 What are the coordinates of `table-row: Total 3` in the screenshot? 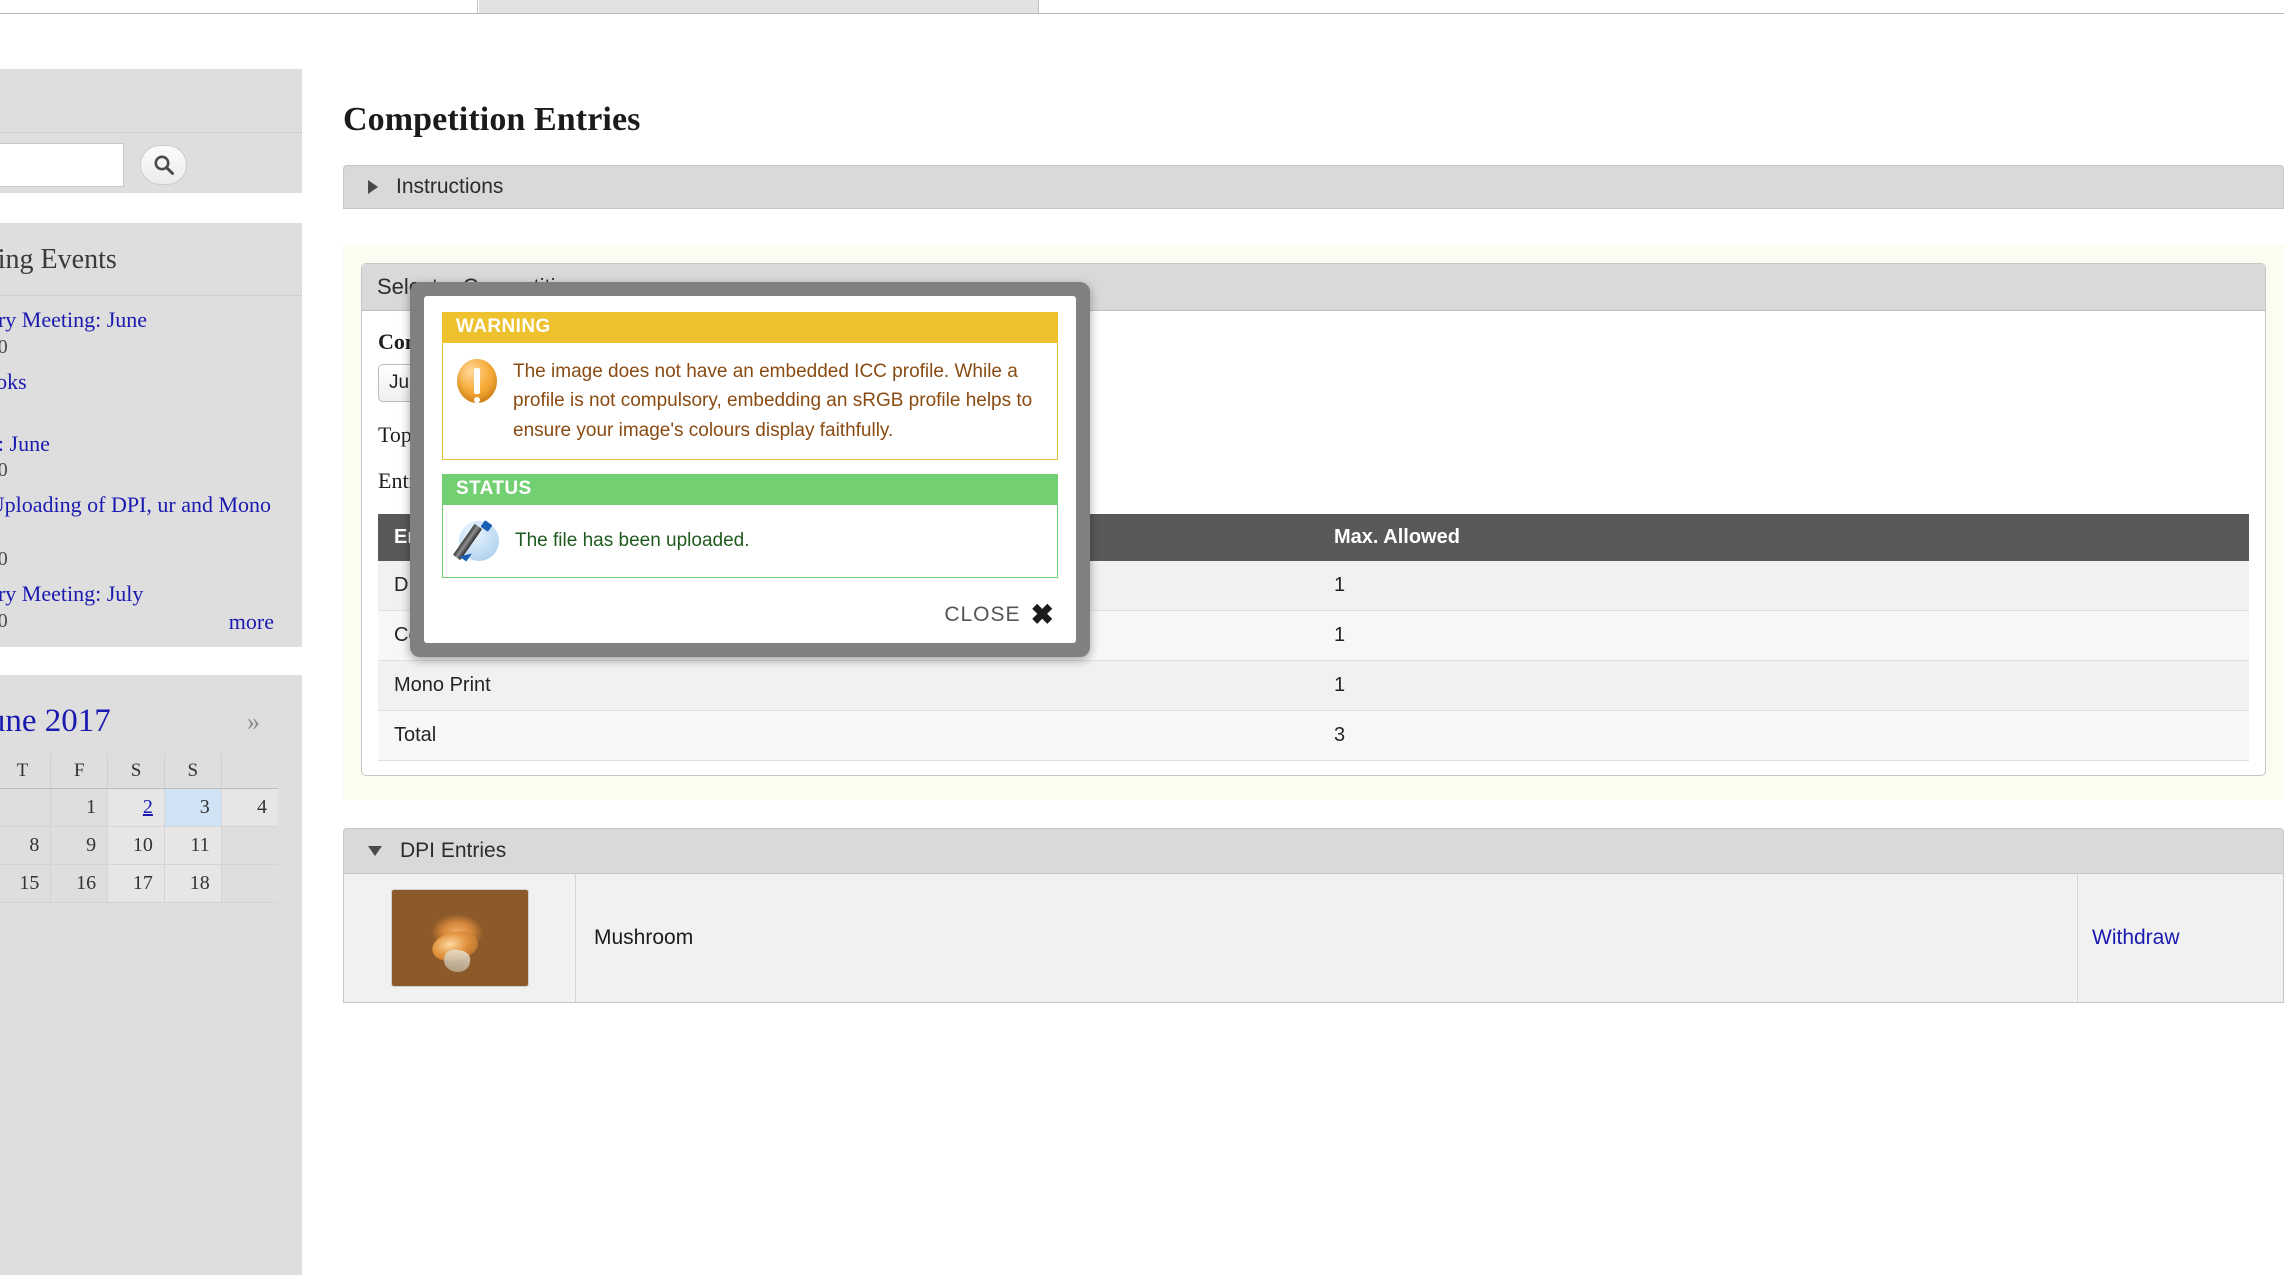 It's located at (1313, 735).